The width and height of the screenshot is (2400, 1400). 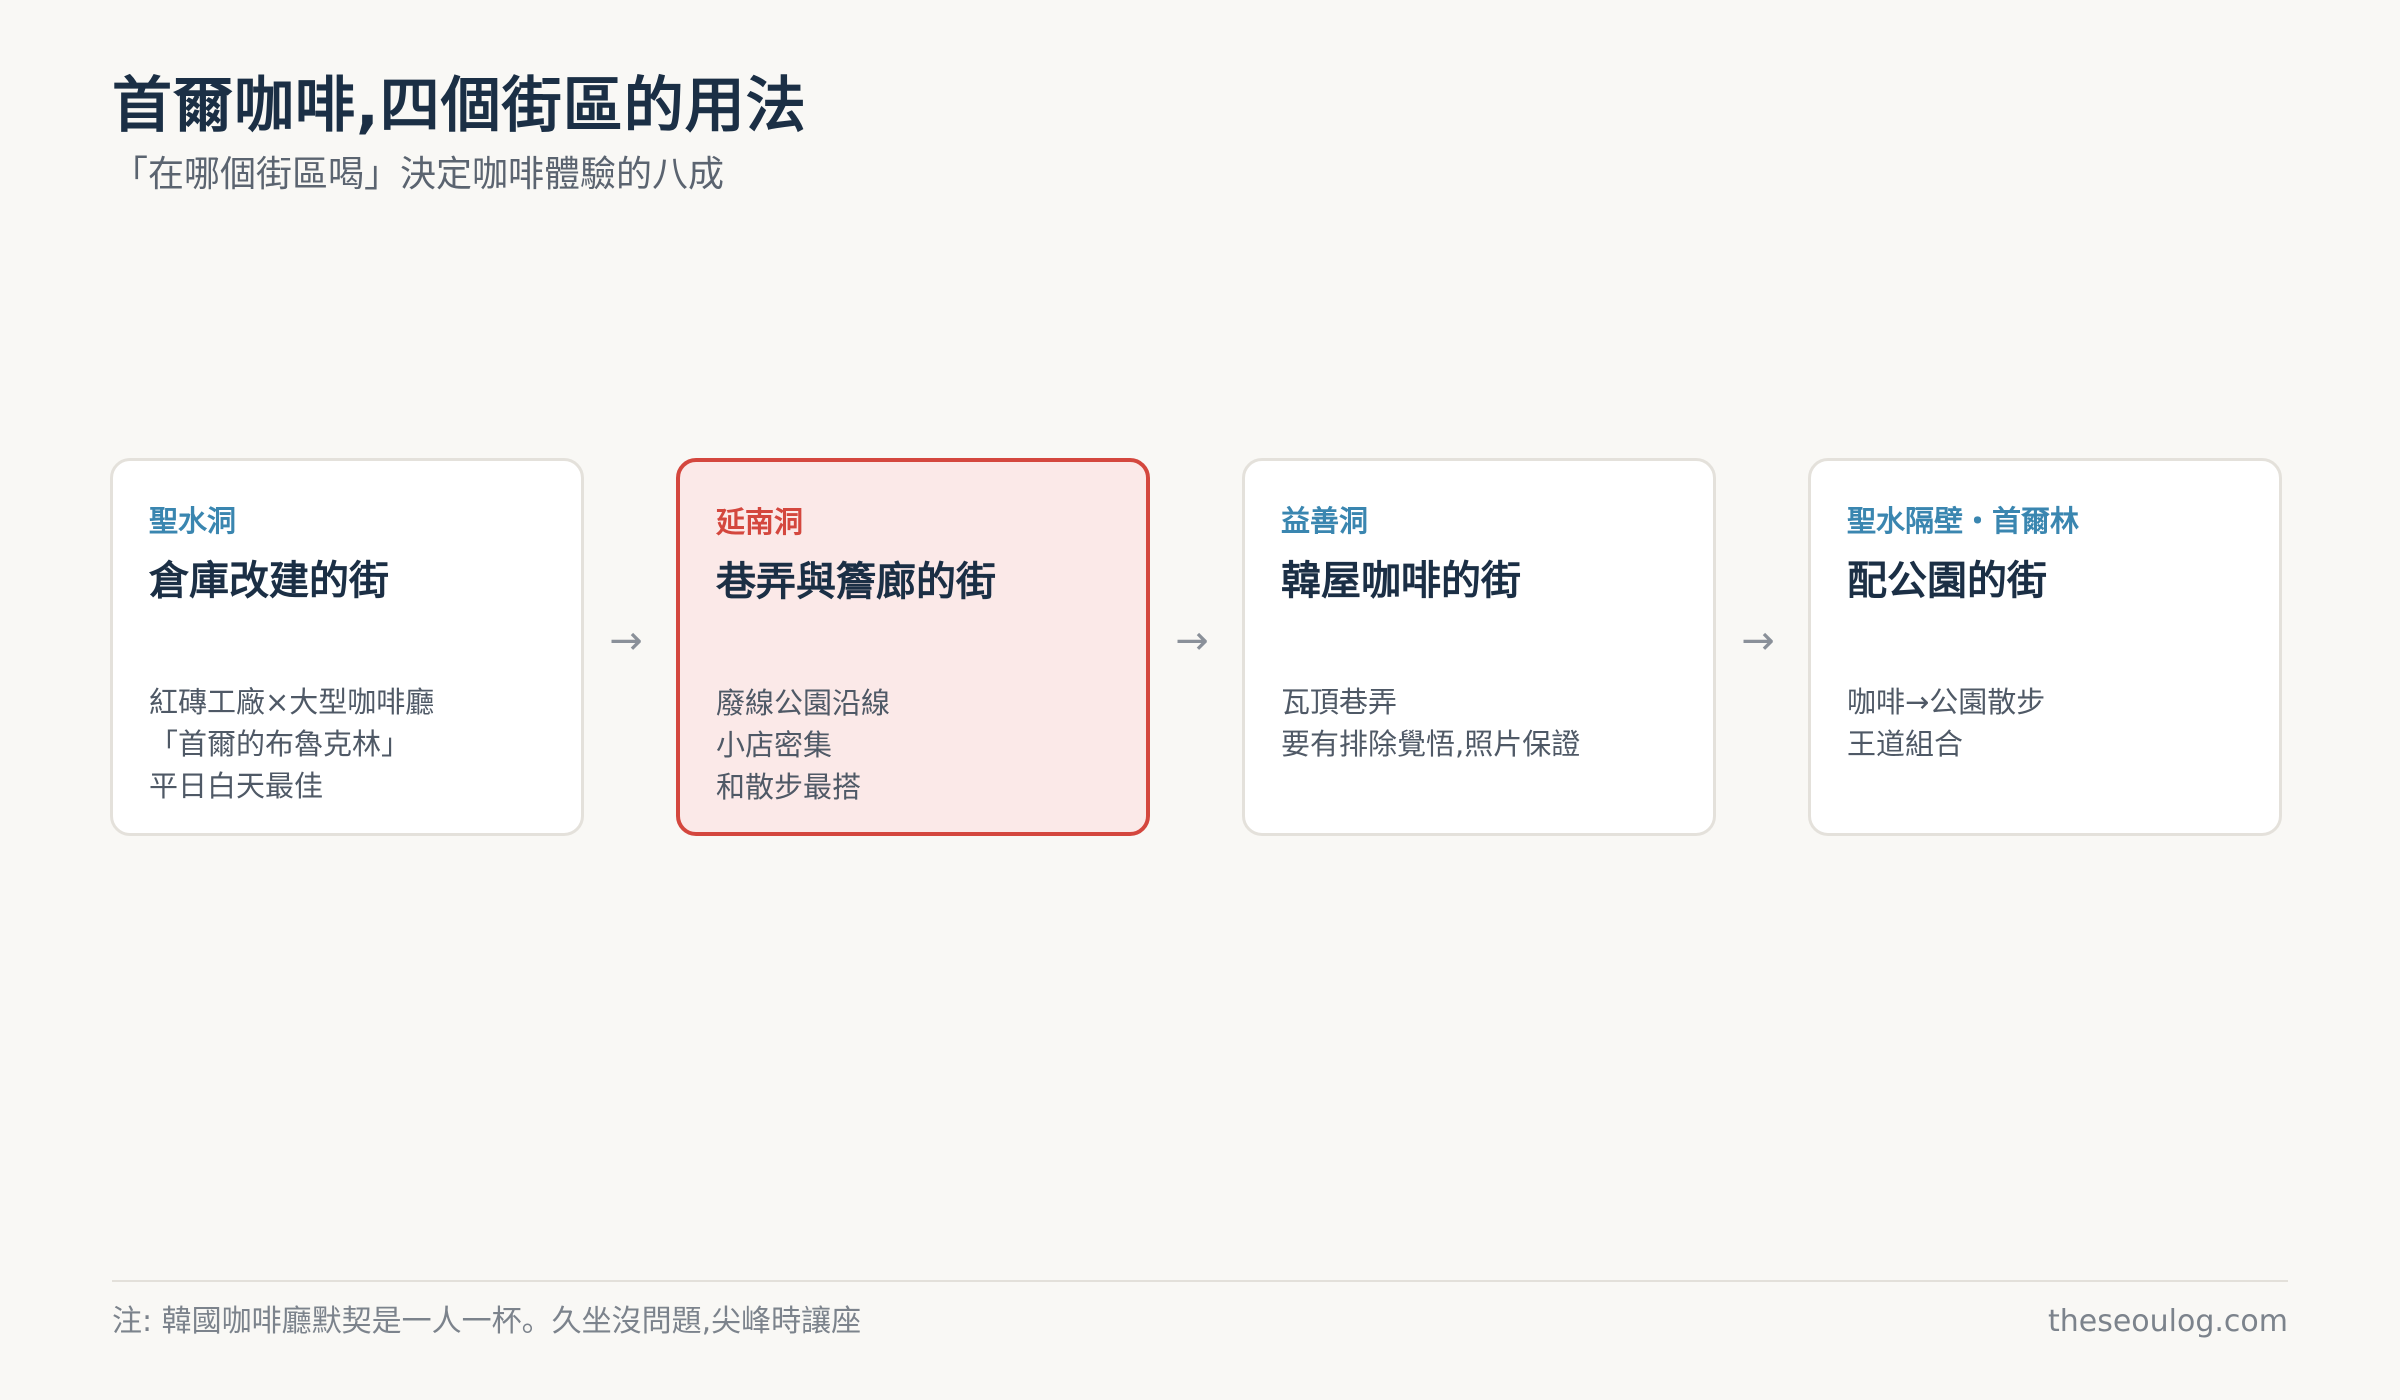 I want to click on district-details: 咖啡→公園散步 王道組合, so click(x=1946, y=723).